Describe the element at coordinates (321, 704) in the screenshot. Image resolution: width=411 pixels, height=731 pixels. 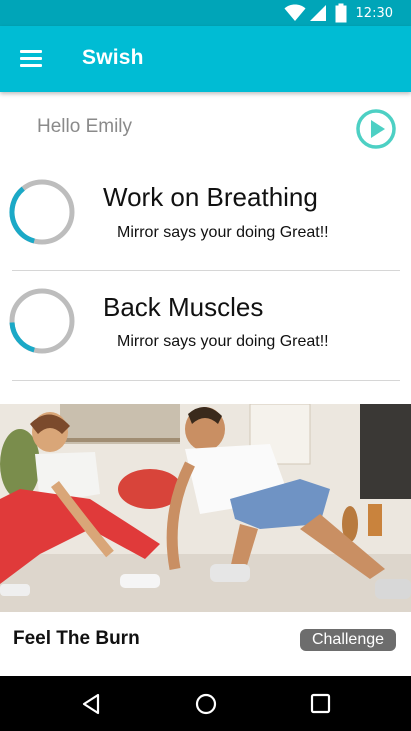
I see `recents-icon` at that location.